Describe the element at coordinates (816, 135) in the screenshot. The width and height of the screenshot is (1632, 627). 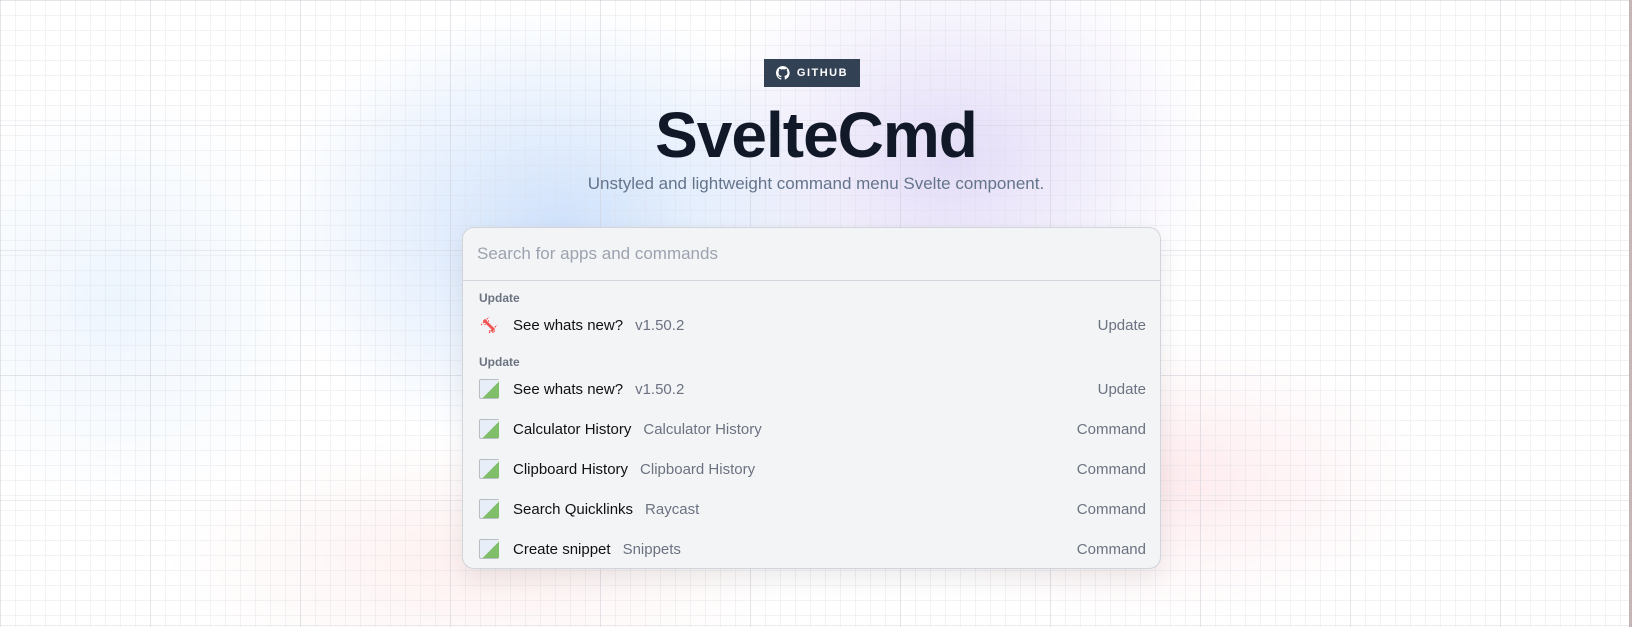
I see `page-title: SvelteCmd` at that location.